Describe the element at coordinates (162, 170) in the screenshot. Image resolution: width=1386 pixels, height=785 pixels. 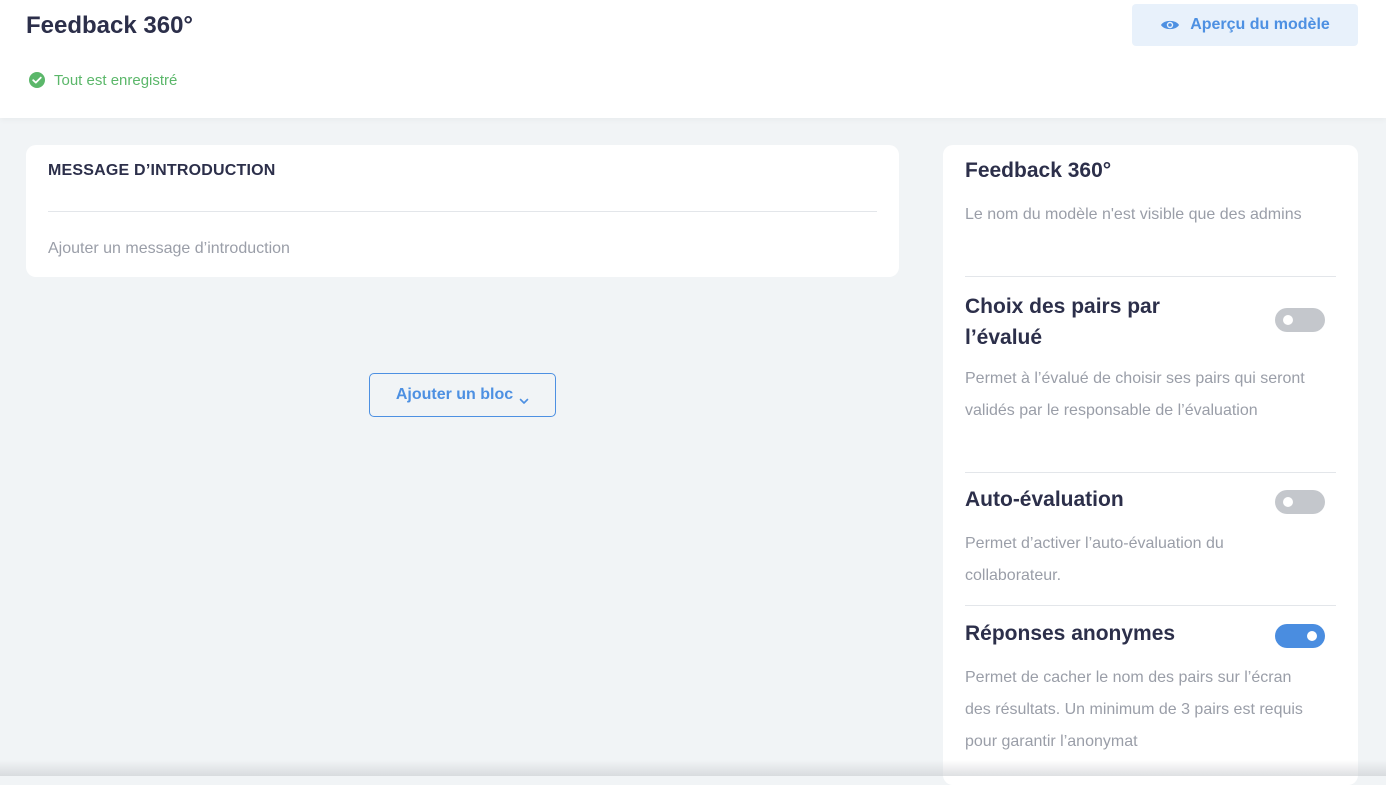
I see `intro-message-title: MESSAGE D’INTRODUCTION` at that location.